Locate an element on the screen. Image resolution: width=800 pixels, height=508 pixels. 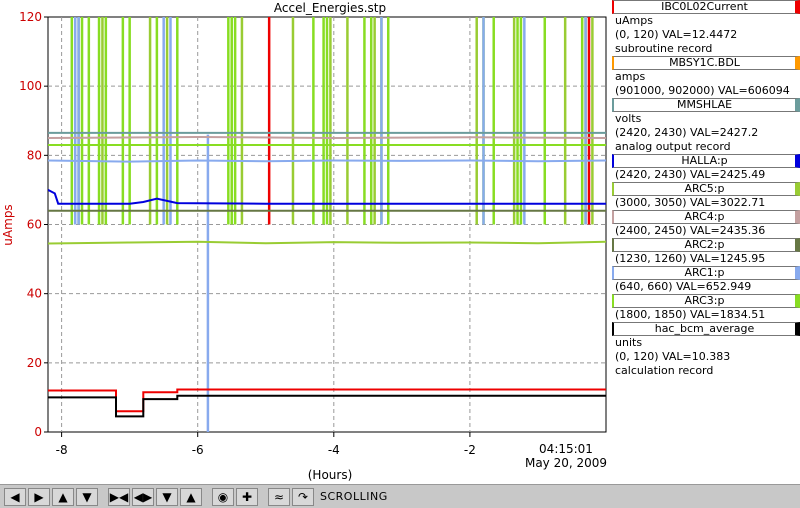
legend-detail: subroutine record is located at coordinates (664, 48).